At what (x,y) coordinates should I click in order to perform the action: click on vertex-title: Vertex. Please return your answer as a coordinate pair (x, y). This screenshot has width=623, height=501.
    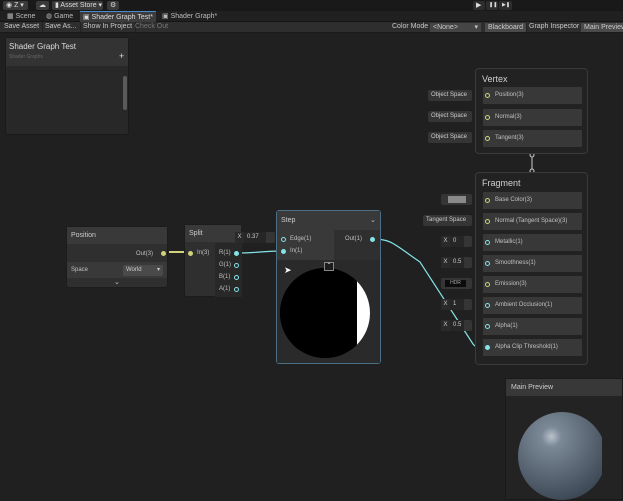
    Looking at the image, I should click on (495, 79).